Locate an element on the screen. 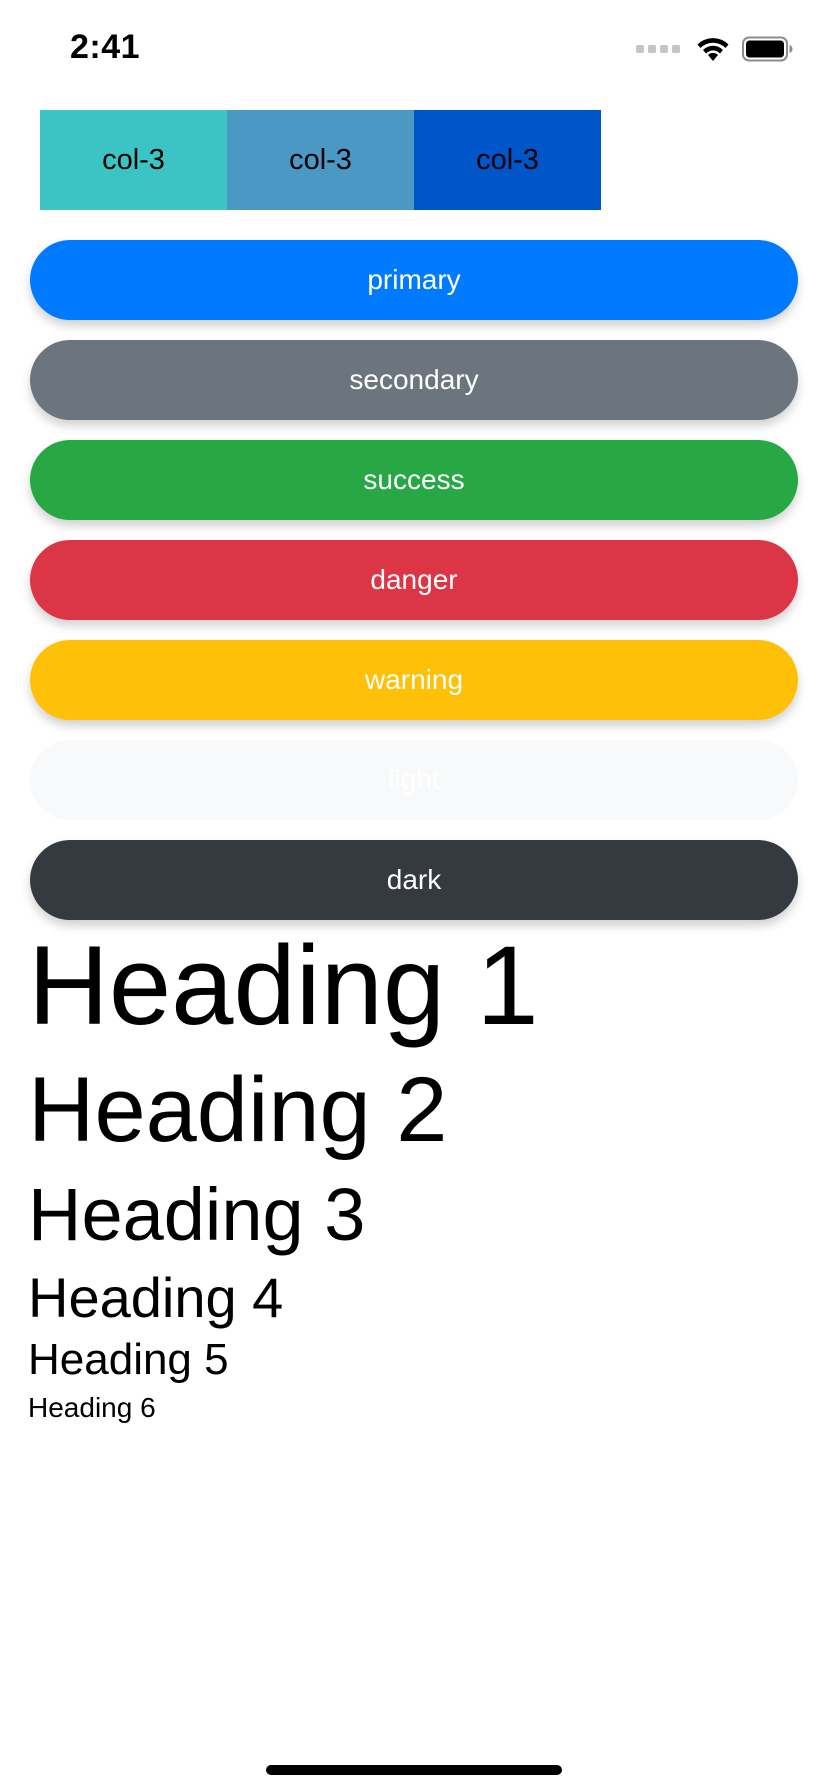  primary-button: primary is located at coordinates (414, 280).